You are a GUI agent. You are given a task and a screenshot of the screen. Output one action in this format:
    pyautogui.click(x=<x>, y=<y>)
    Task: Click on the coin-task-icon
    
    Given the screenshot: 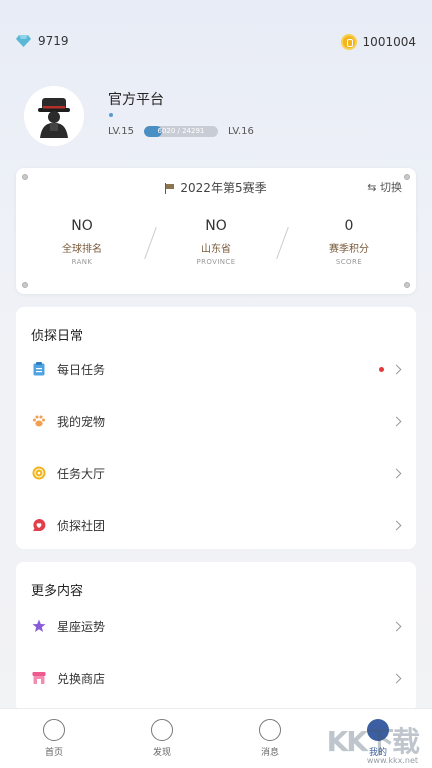 What is the action you would take?
    pyautogui.click(x=39, y=473)
    